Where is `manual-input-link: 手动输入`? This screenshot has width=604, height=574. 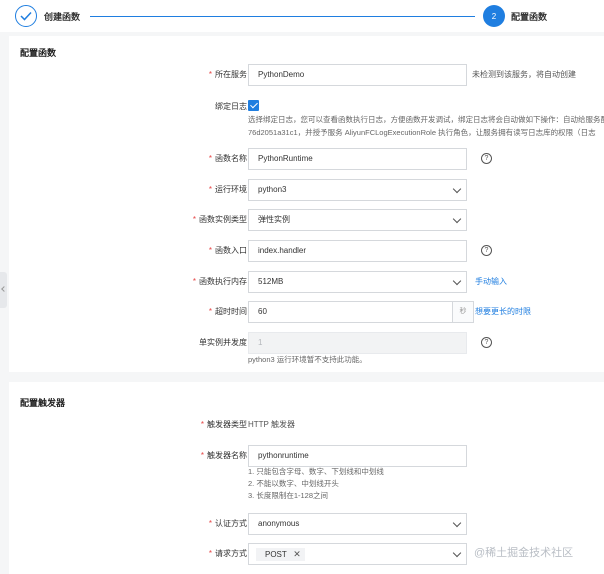
manual-input-link: 手动输入 is located at coordinates (491, 282).